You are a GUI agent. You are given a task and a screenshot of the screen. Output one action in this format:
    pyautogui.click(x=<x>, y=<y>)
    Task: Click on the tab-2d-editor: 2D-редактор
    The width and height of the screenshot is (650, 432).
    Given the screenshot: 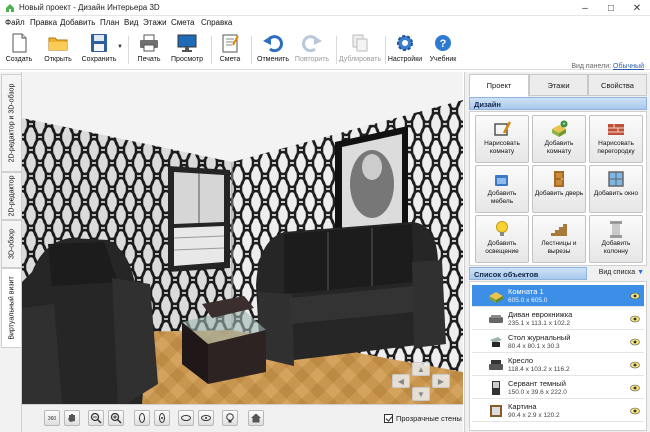 What is the action you would take?
    pyautogui.click(x=11, y=196)
    